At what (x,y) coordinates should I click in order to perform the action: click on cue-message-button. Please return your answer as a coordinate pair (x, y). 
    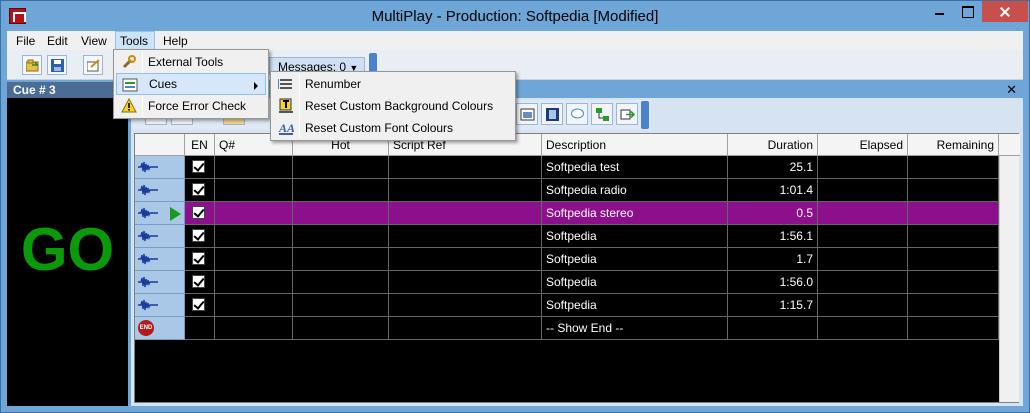
    Looking at the image, I should click on (577, 114).